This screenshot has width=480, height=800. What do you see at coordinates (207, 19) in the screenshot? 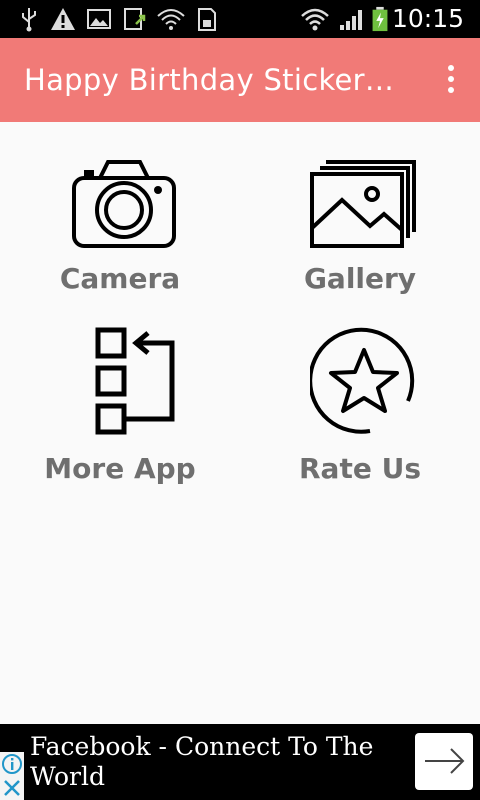
I see `sd-card-icon` at bounding box center [207, 19].